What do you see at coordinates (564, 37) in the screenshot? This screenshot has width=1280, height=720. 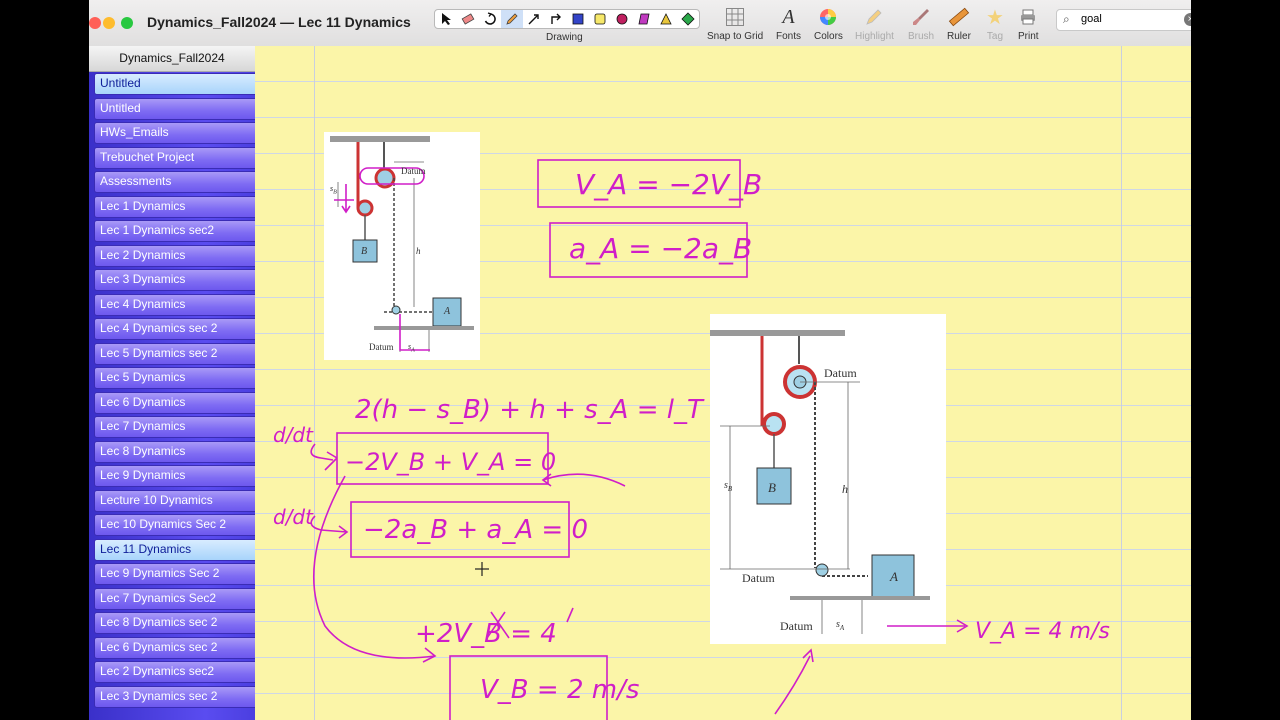 I see `drawing-label: Drawing` at bounding box center [564, 37].